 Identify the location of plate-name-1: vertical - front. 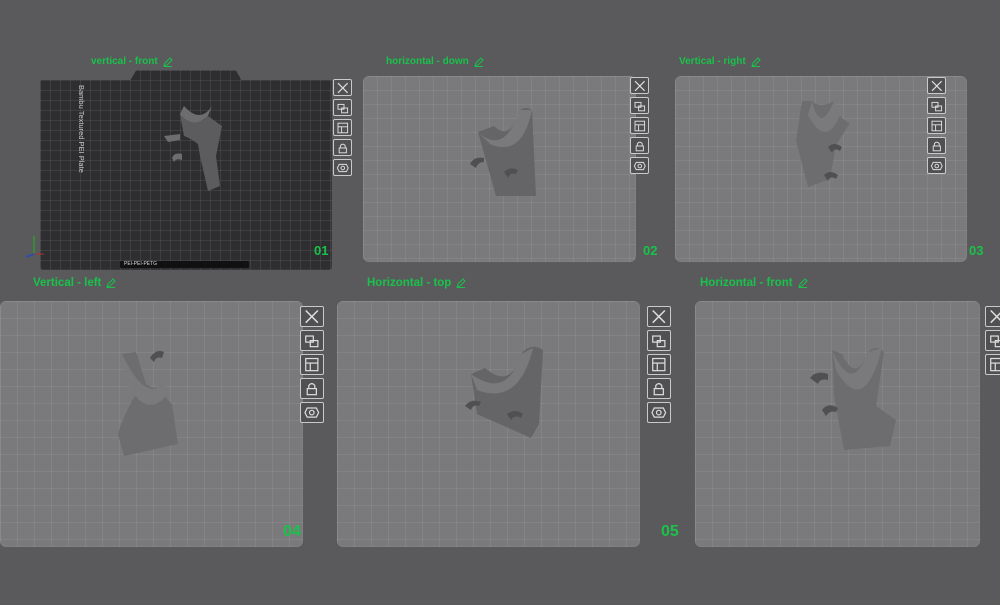
(132, 61).